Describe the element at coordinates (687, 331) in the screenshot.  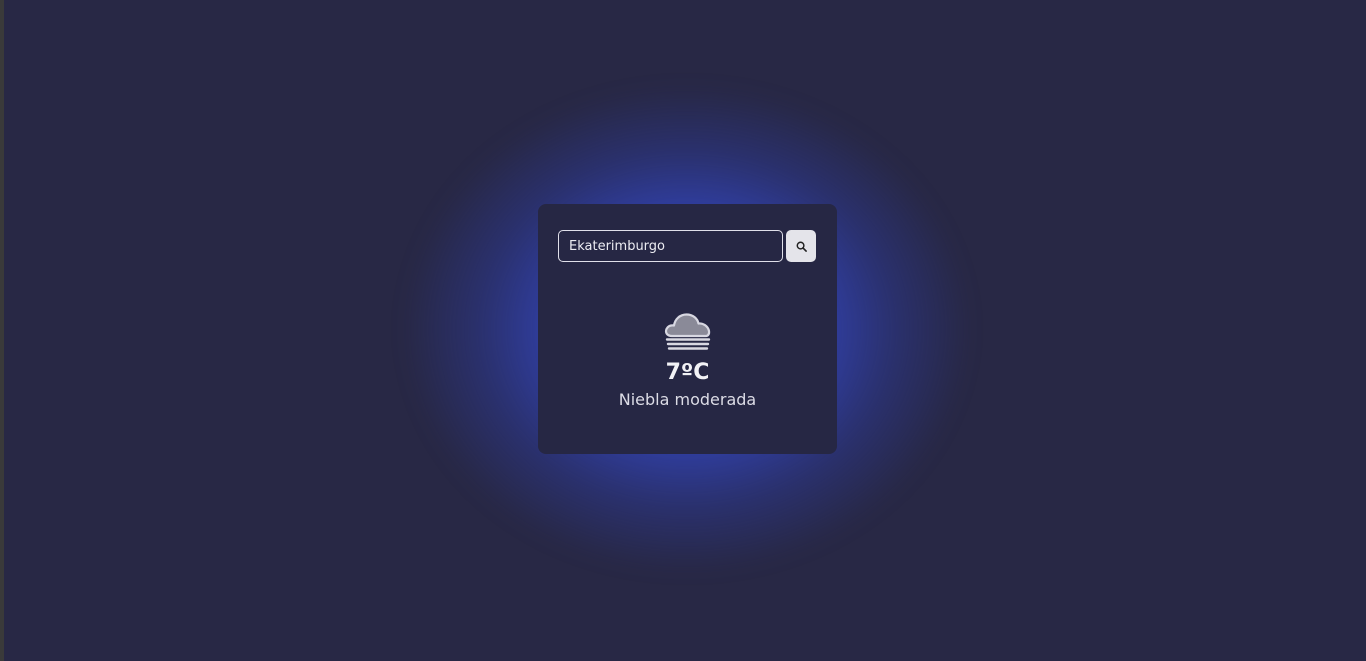
I see `fog-cloud-icon` at that location.